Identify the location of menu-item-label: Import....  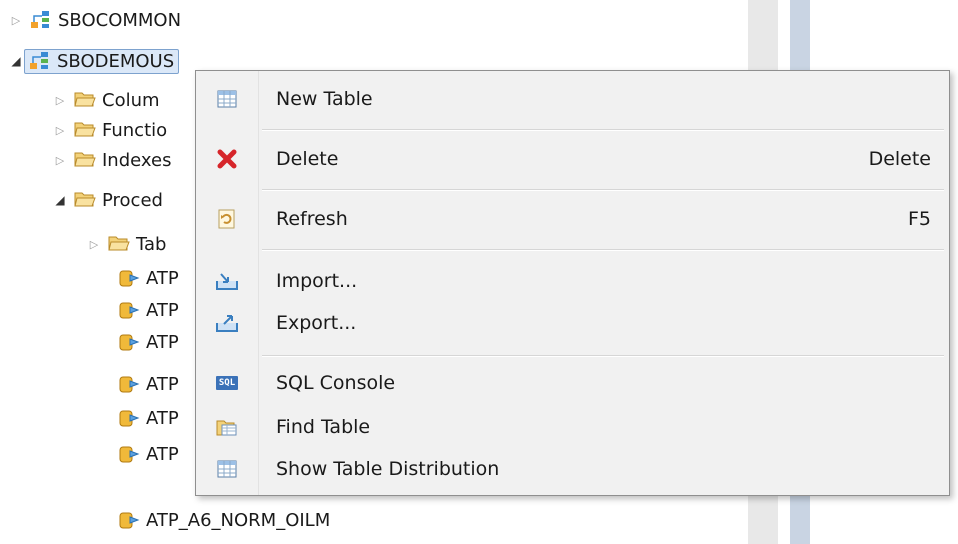
(317, 281).